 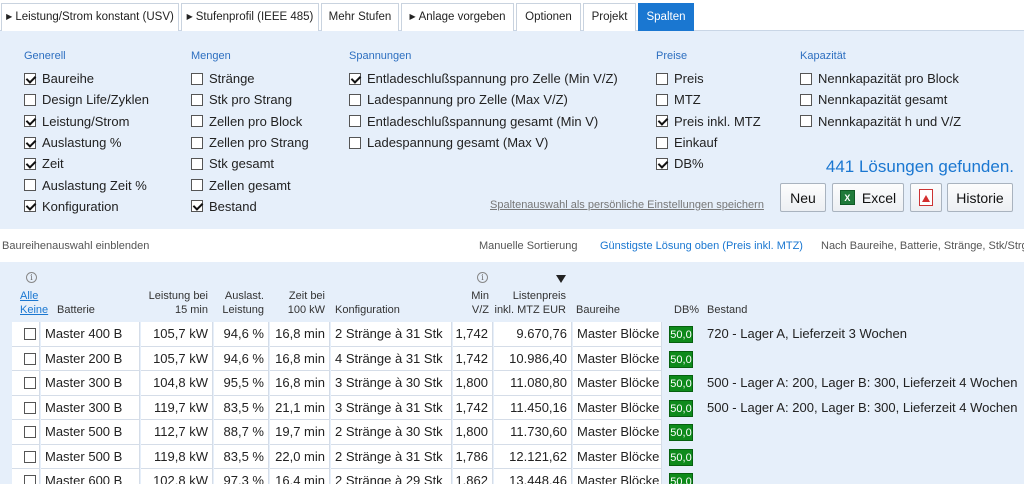 What do you see at coordinates (666, 17) in the screenshot?
I see `tab-spalten: Spalten` at bounding box center [666, 17].